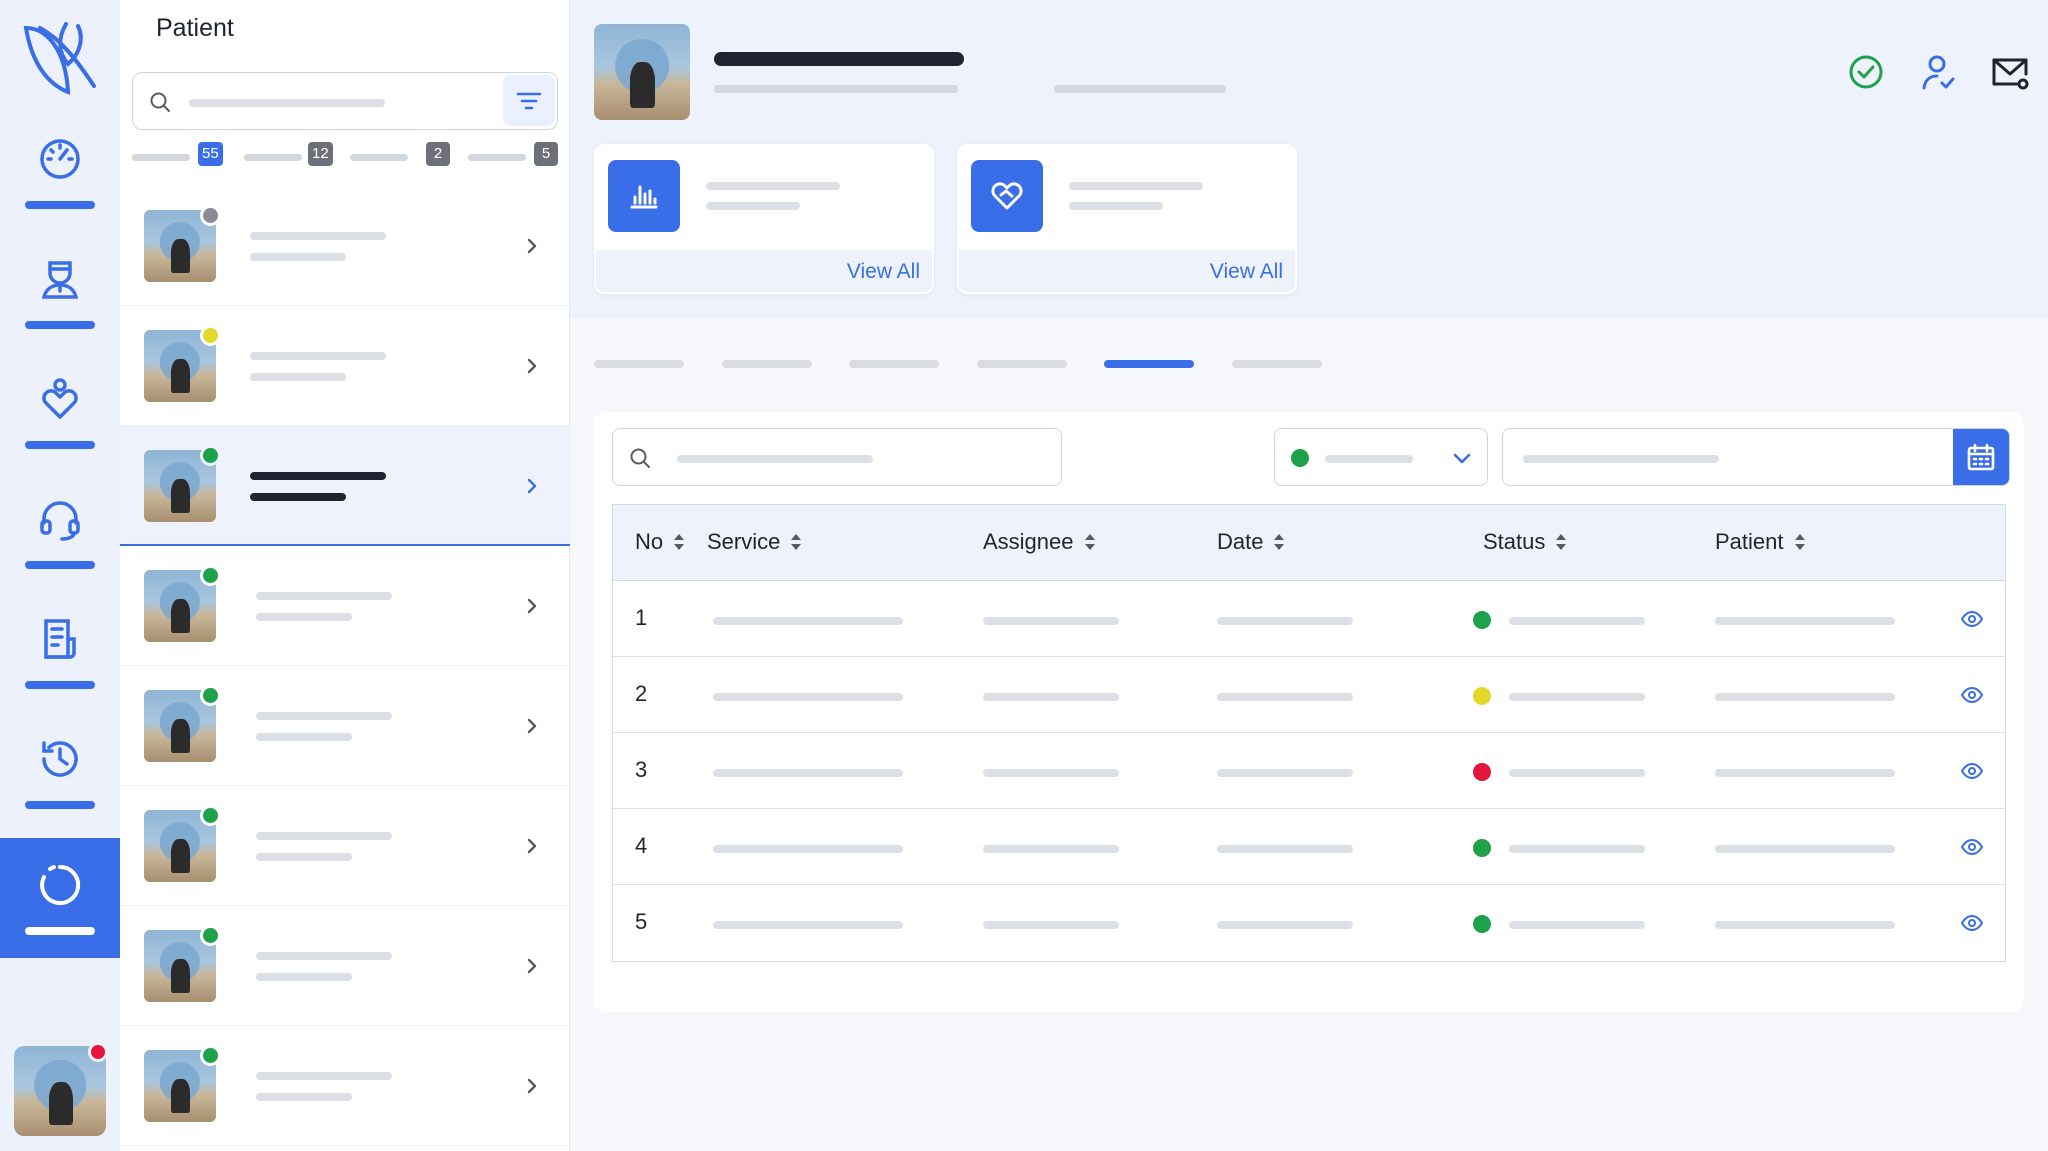 This screenshot has width=2048, height=1151. I want to click on table-row: 1, so click(1309, 619).